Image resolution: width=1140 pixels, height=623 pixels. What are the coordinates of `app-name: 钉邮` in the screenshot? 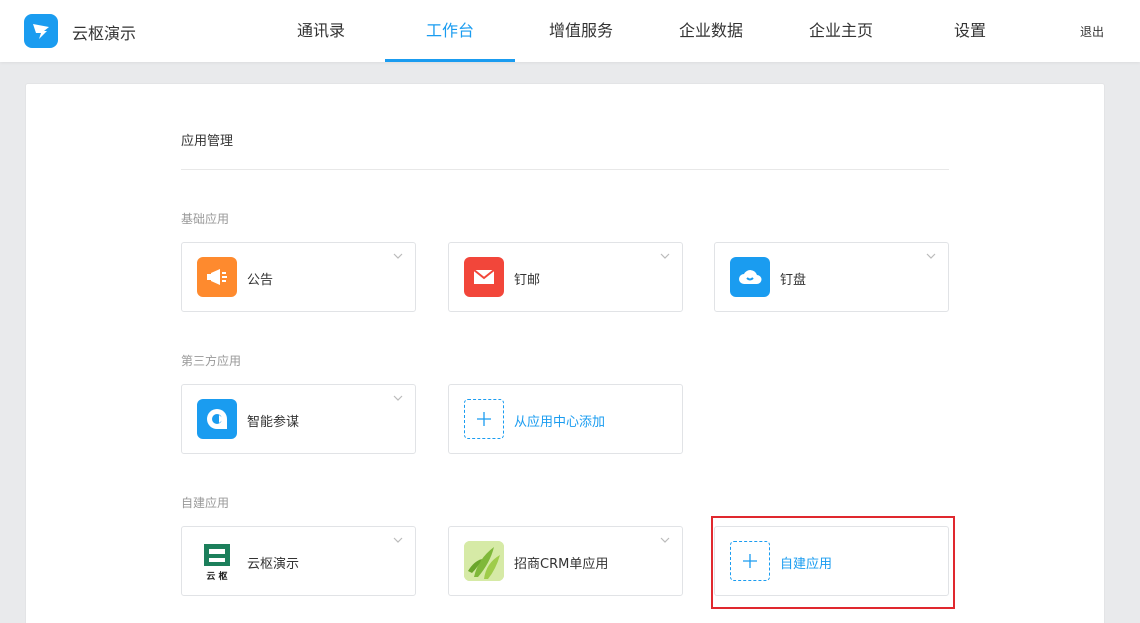 It's located at (527, 280).